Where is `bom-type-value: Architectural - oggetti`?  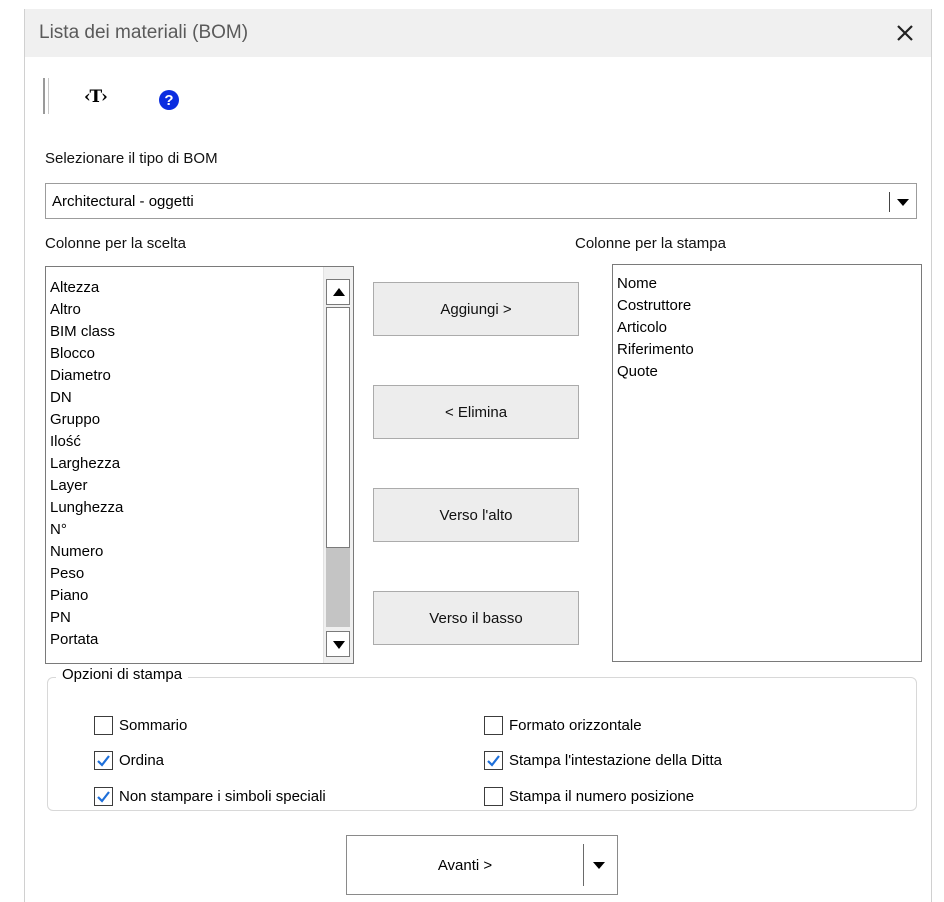
bom-type-value: Architectural - oggetti is located at coordinates (123, 201).